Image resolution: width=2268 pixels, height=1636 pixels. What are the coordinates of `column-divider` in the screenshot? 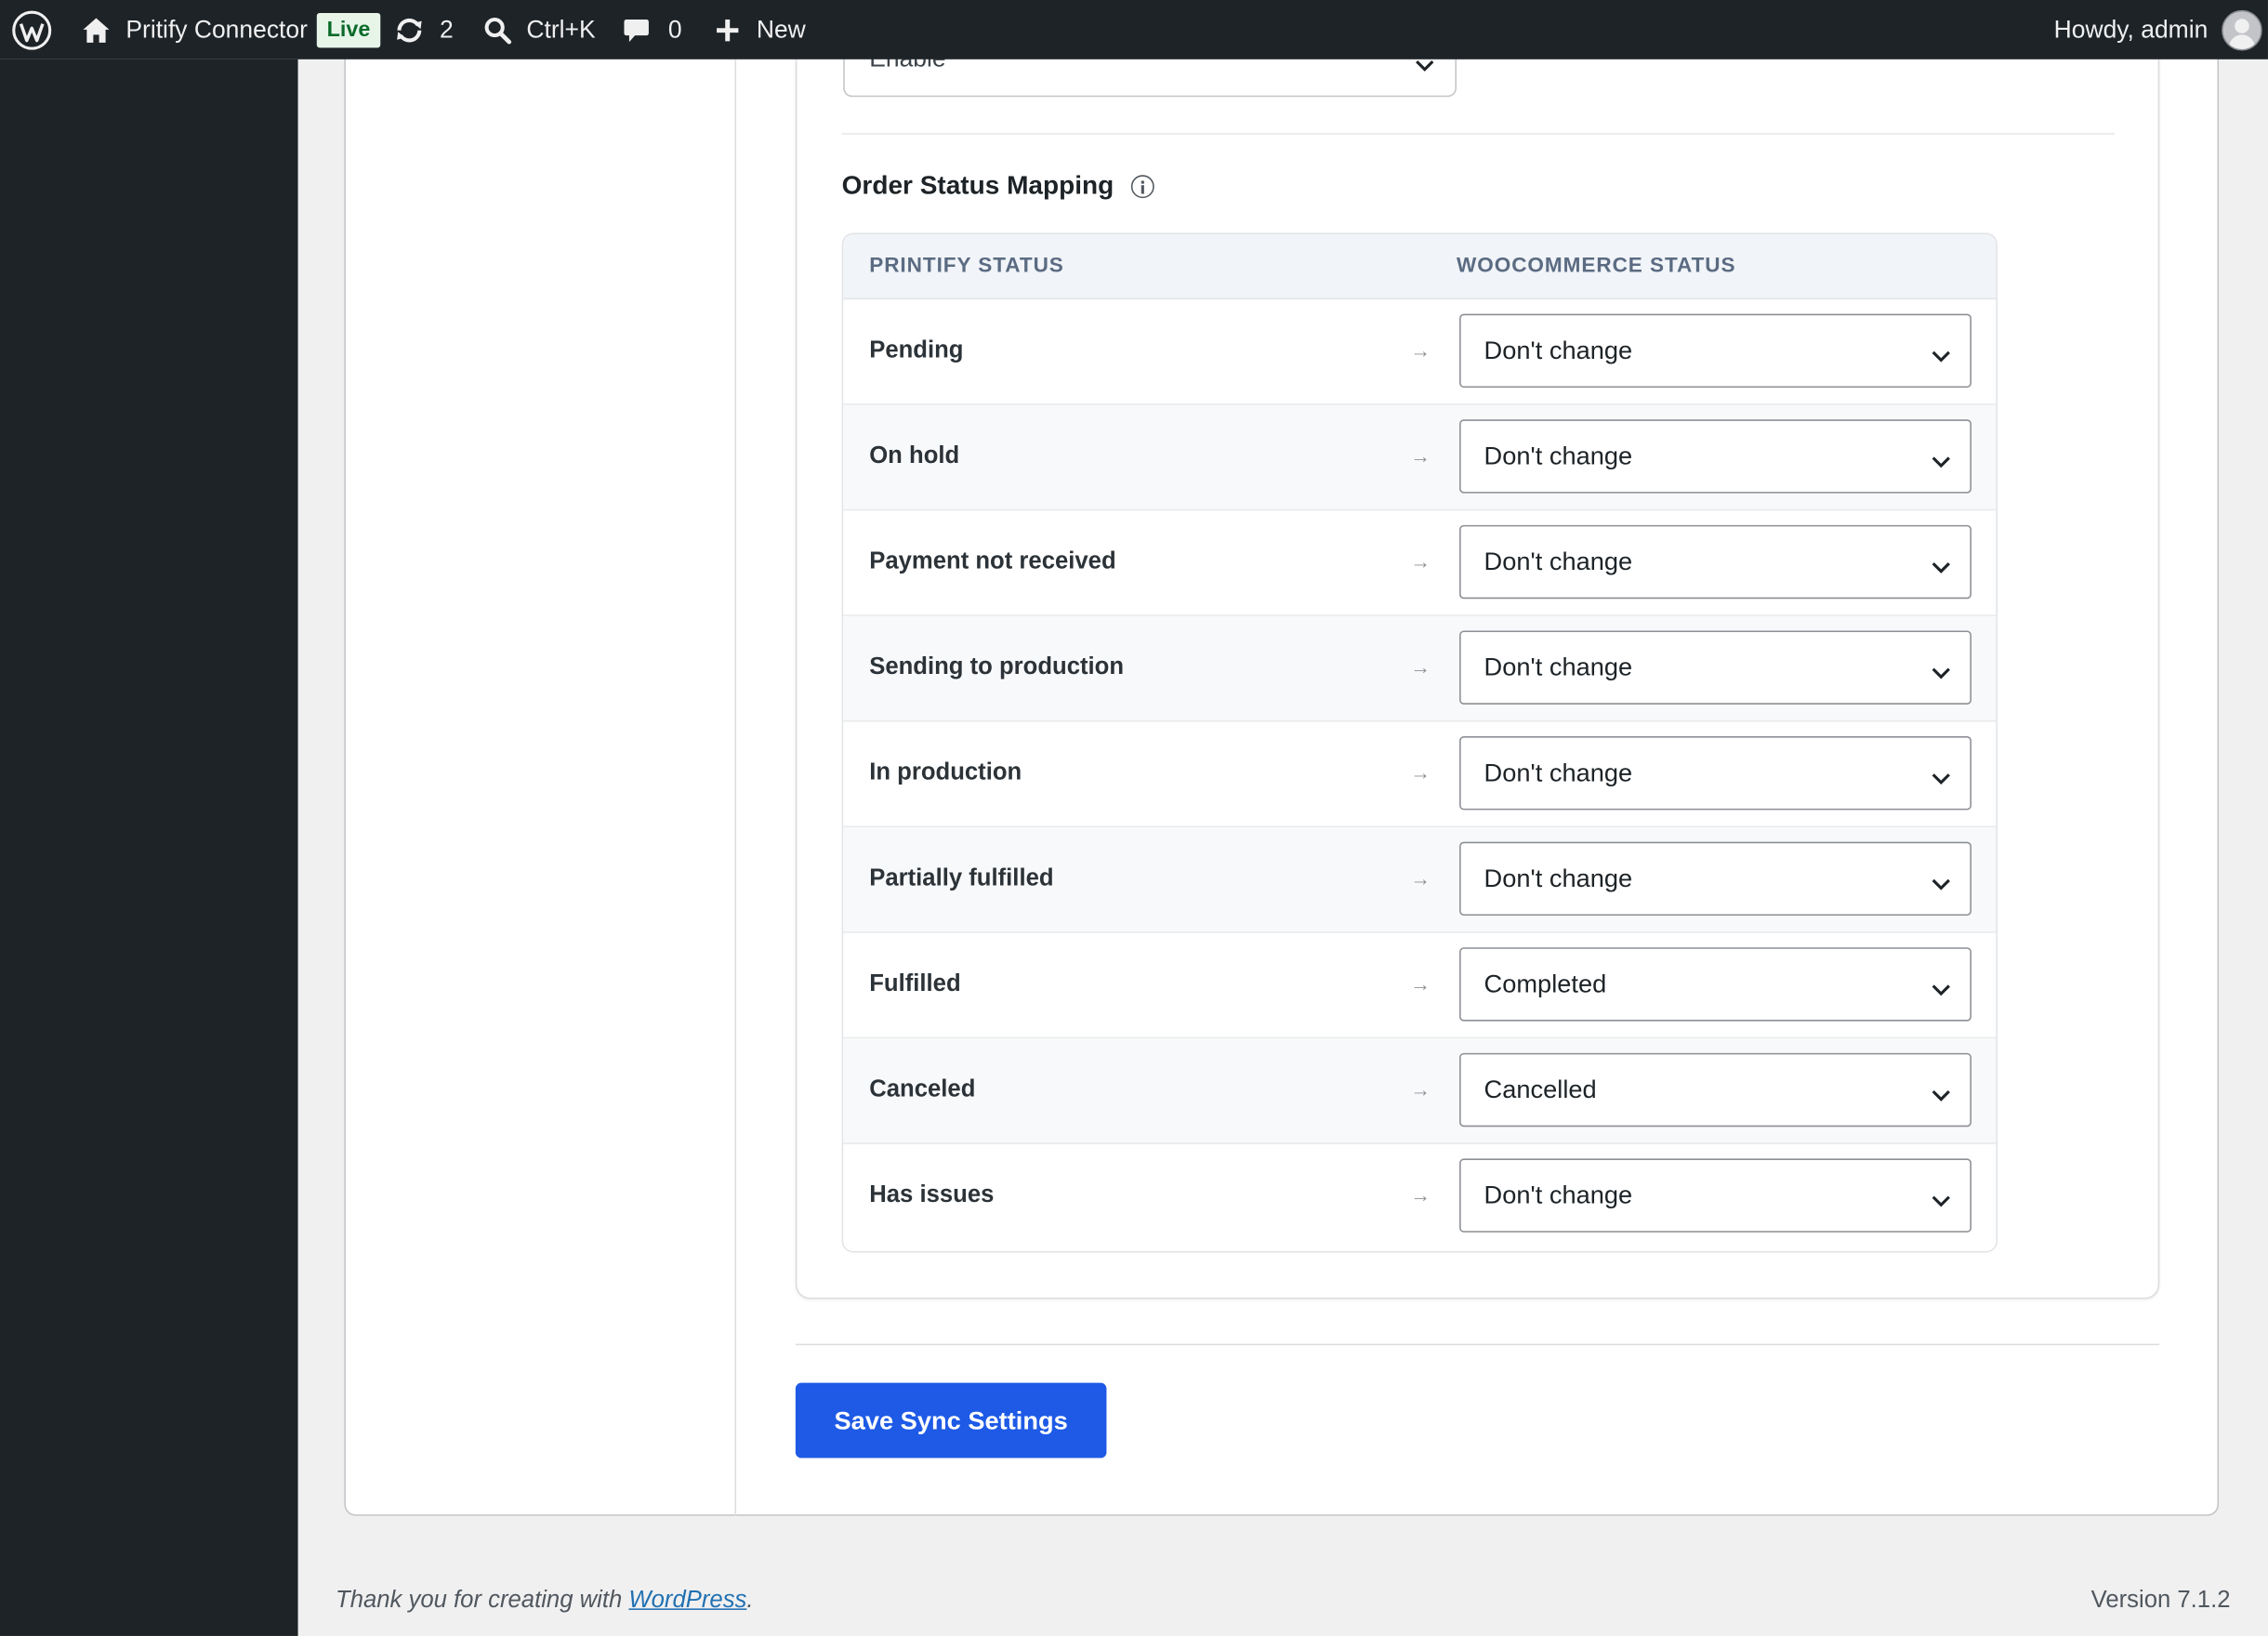 It's located at (736, 788).